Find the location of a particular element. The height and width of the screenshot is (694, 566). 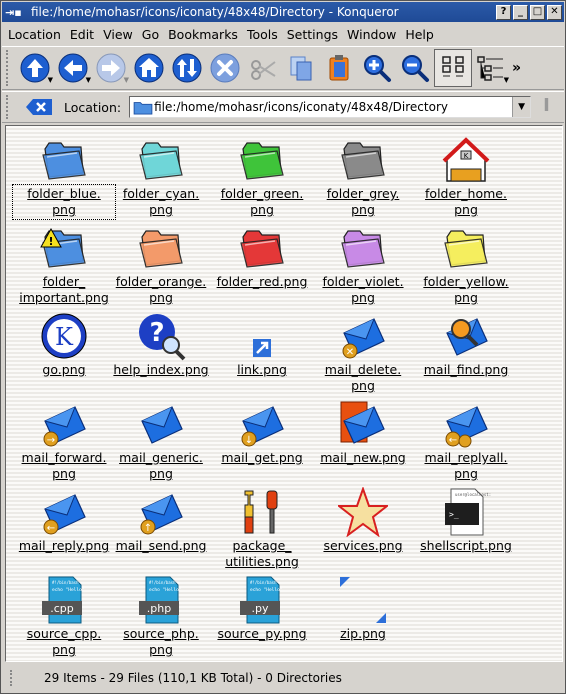

view-dropdown-icon: ▼ is located at coordinates (506, 80).